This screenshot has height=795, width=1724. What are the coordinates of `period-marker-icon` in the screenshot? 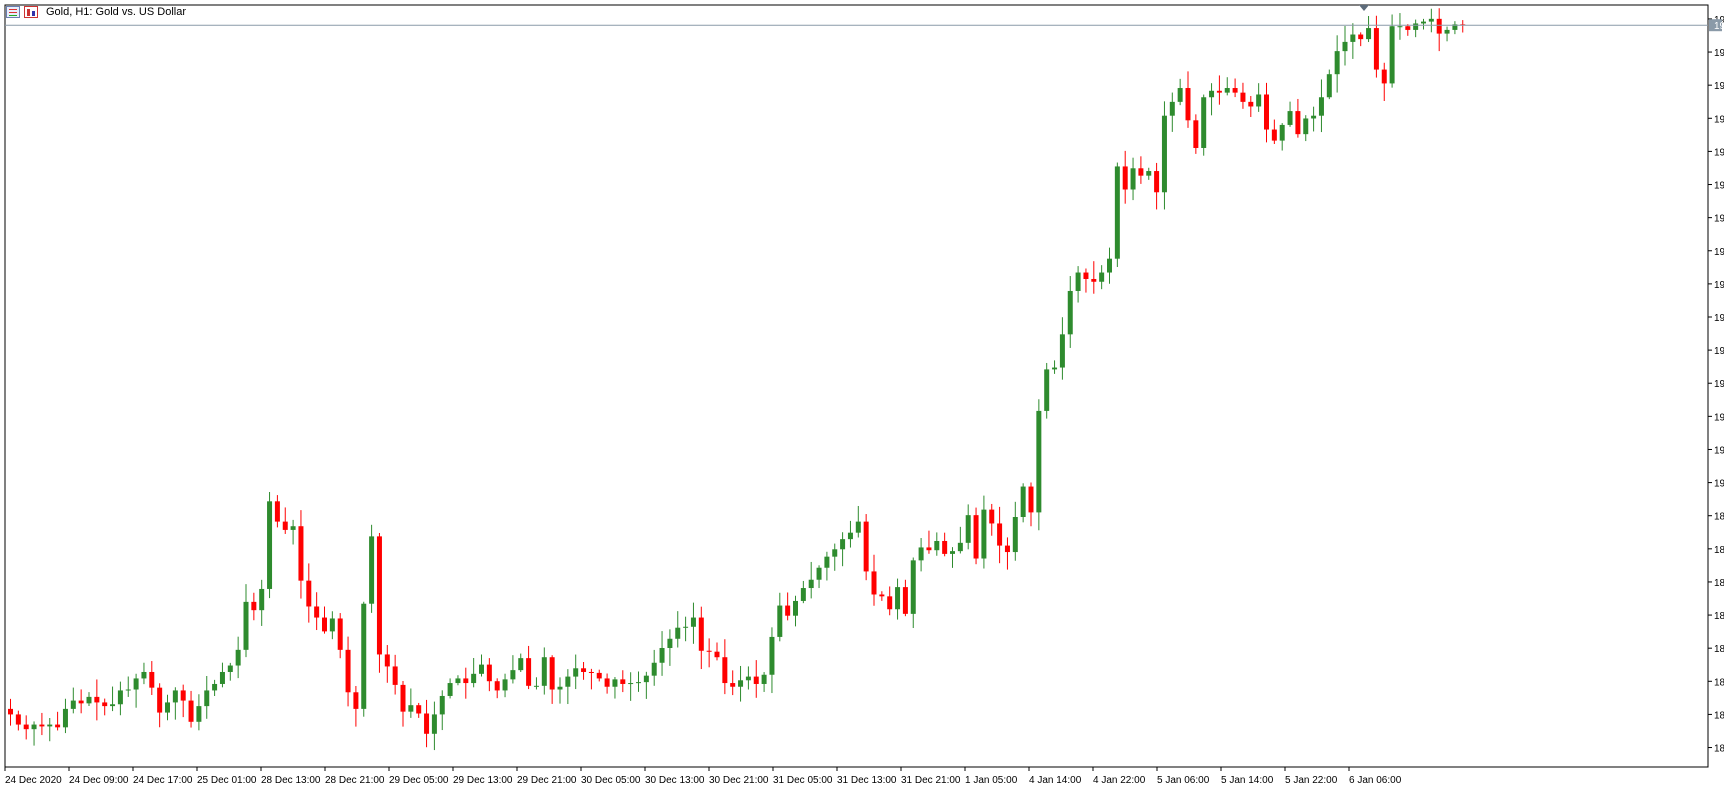 It's located at (1364, 8).